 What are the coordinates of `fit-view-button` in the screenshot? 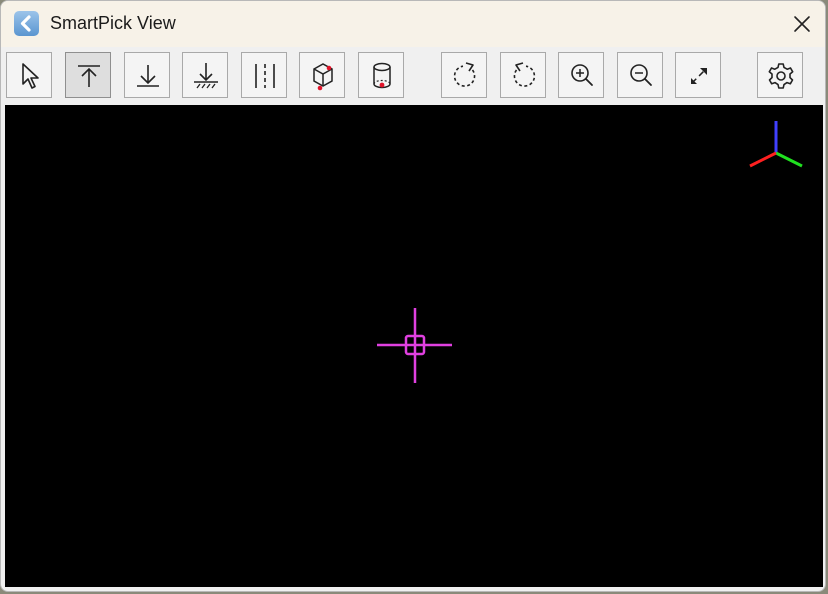 It's located at (698, 75).